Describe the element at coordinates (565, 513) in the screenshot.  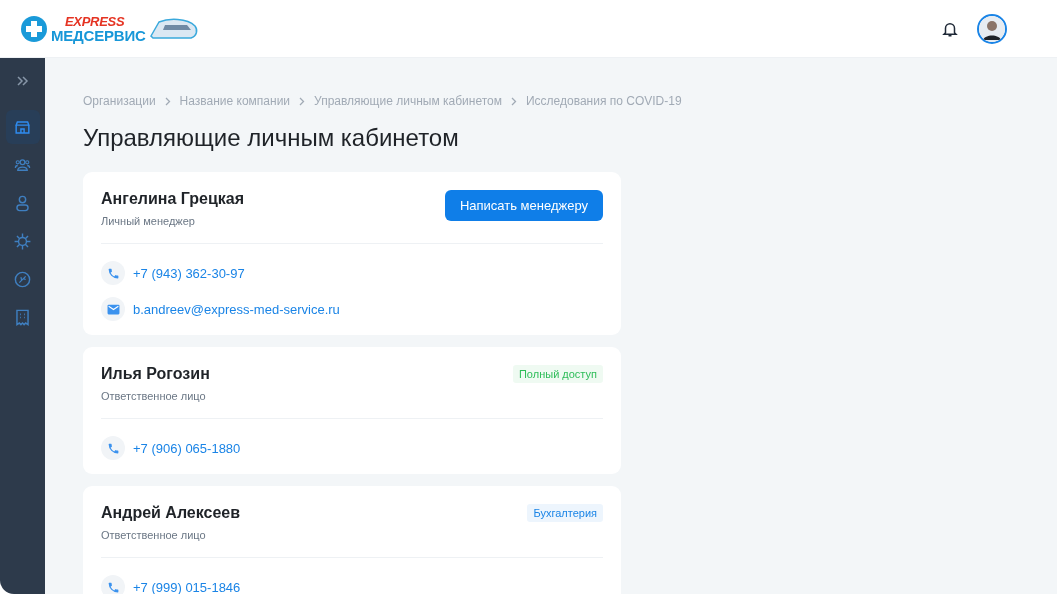
I see `access-tag: Бухгалтерия` at that location.